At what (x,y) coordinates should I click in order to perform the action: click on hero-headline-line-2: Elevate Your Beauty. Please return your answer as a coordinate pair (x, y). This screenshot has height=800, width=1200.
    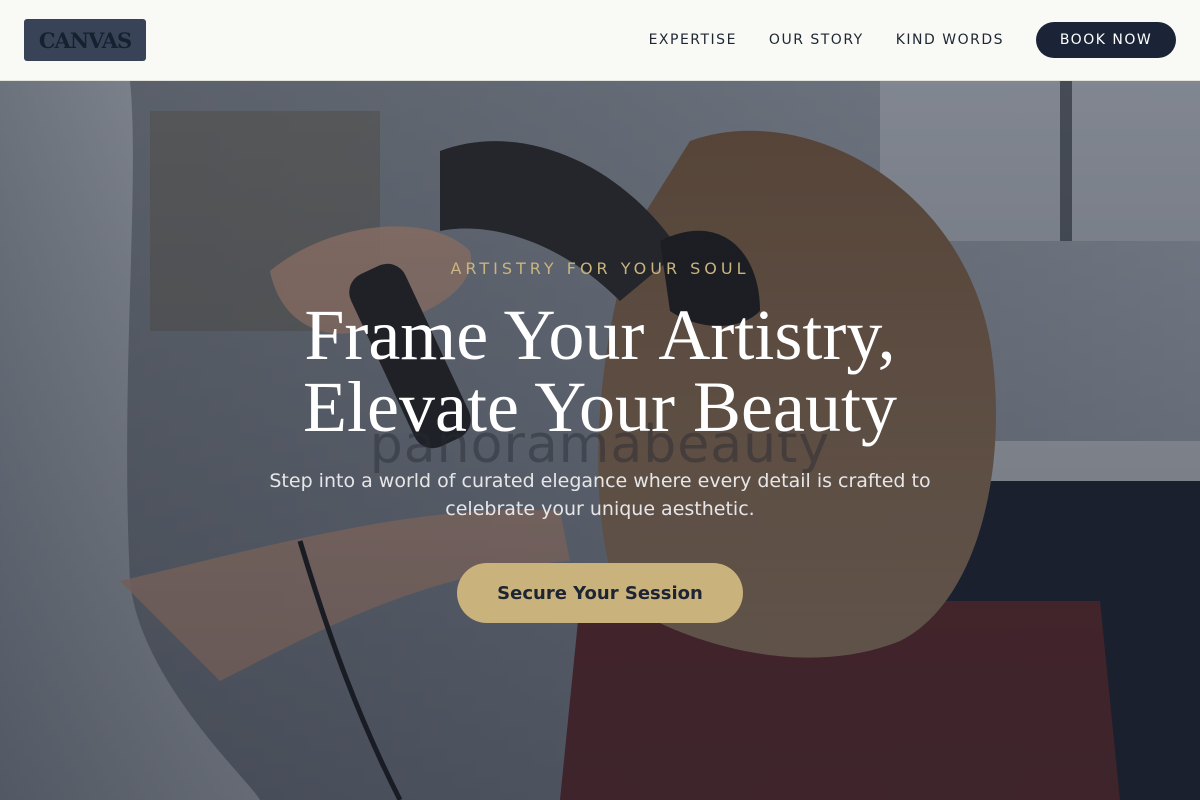
    Looking at the image, I should click on (600, 407).